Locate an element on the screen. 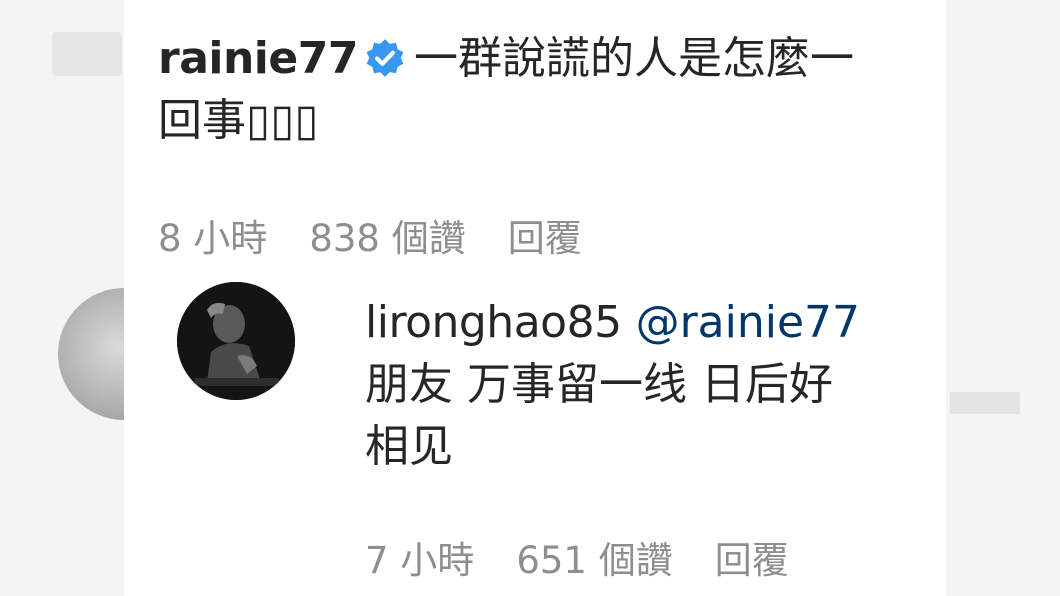  reply-likes: 651 個讚 is located at coordinates (594, 557).